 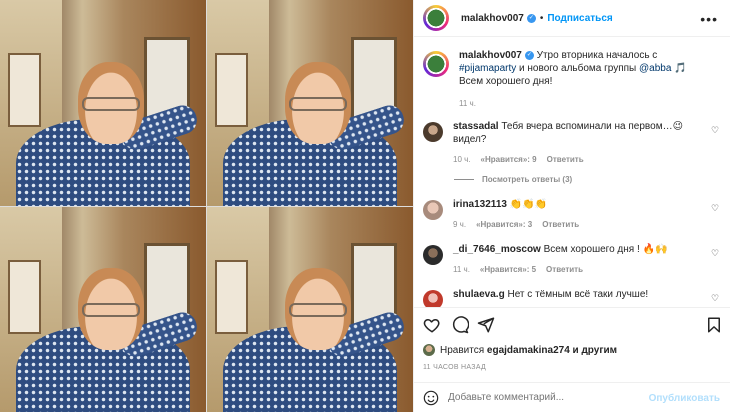 What do you see at coordinates (714, 325) in the screenshot?
I see `bookmark-icon` at bounding box center [714, 325].